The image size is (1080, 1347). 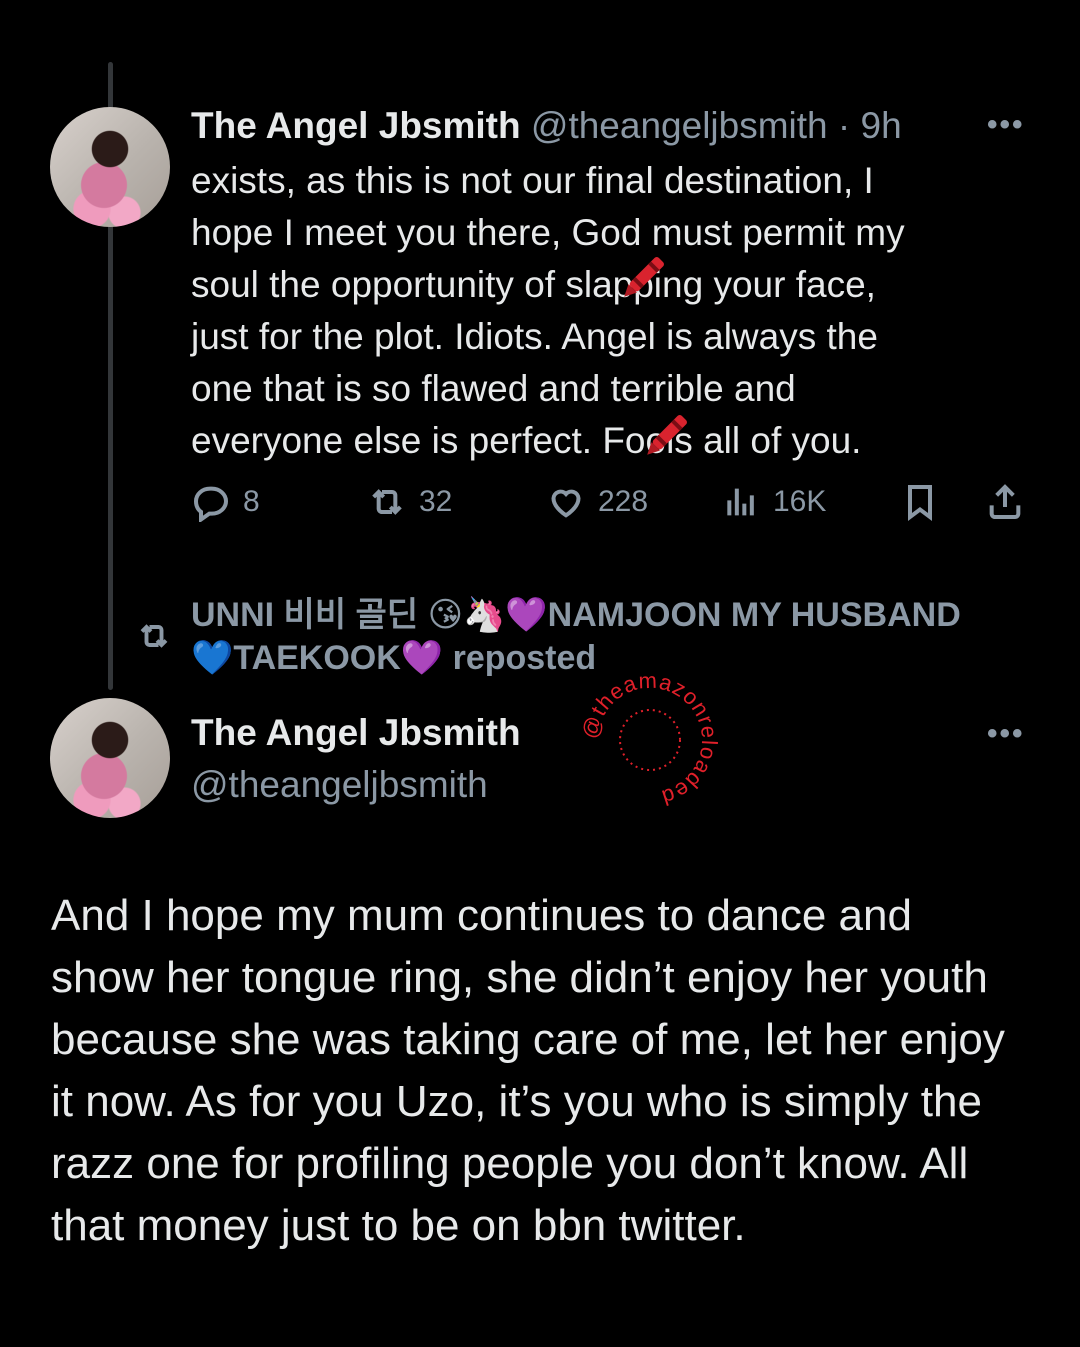 I want to click on tweet-line: one that is so flawed and terrible and, so click(x=493, y=388).